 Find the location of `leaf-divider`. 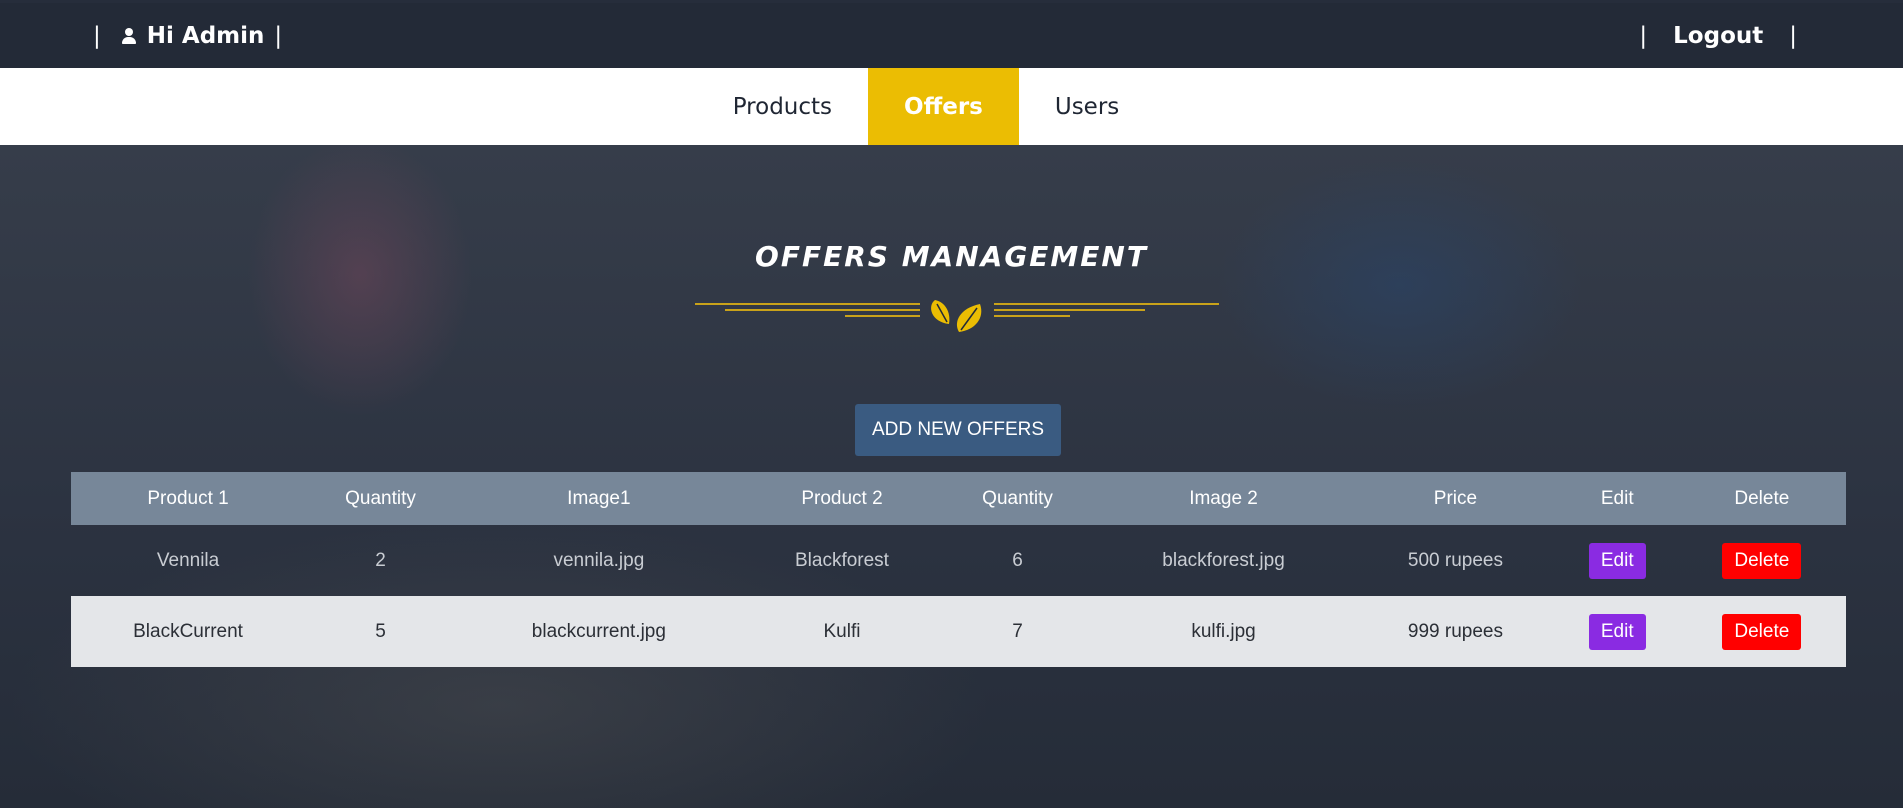

leaf-divider is located at coordinates (957, 316).